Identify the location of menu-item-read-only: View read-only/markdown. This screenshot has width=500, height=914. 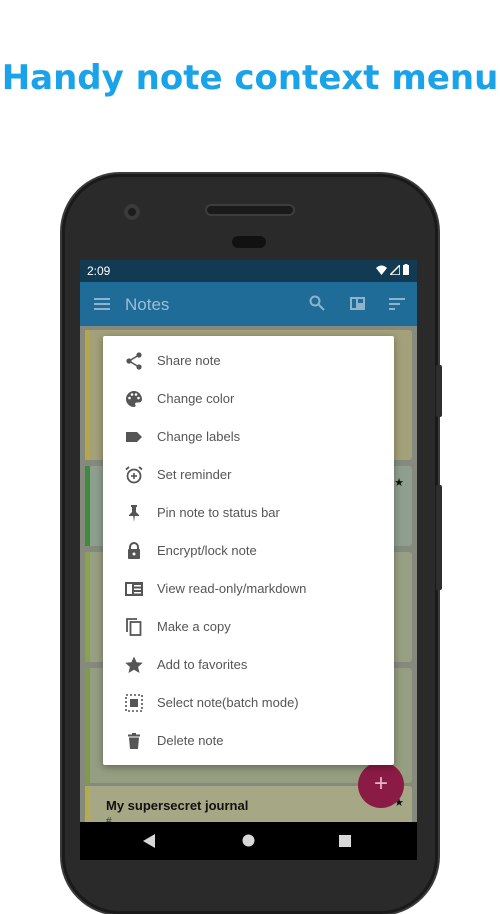
(248, 589).